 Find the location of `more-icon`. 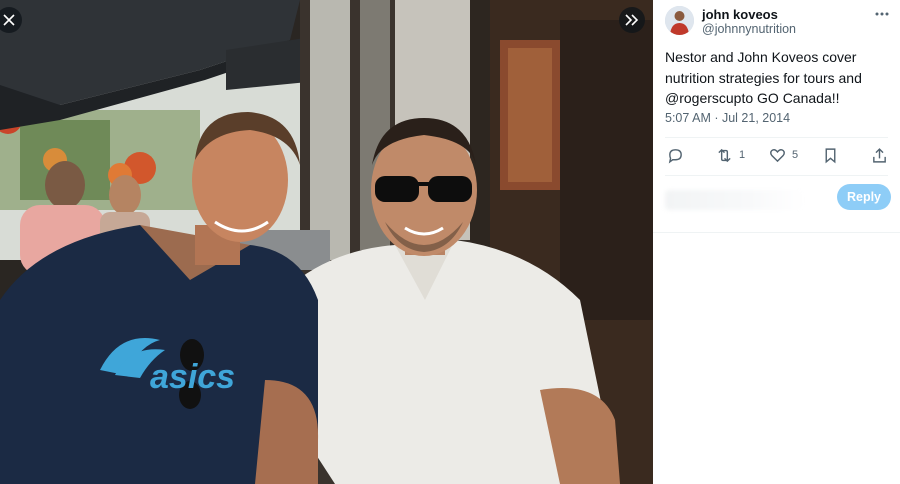

more-icon is located at coordinates (882, 14).